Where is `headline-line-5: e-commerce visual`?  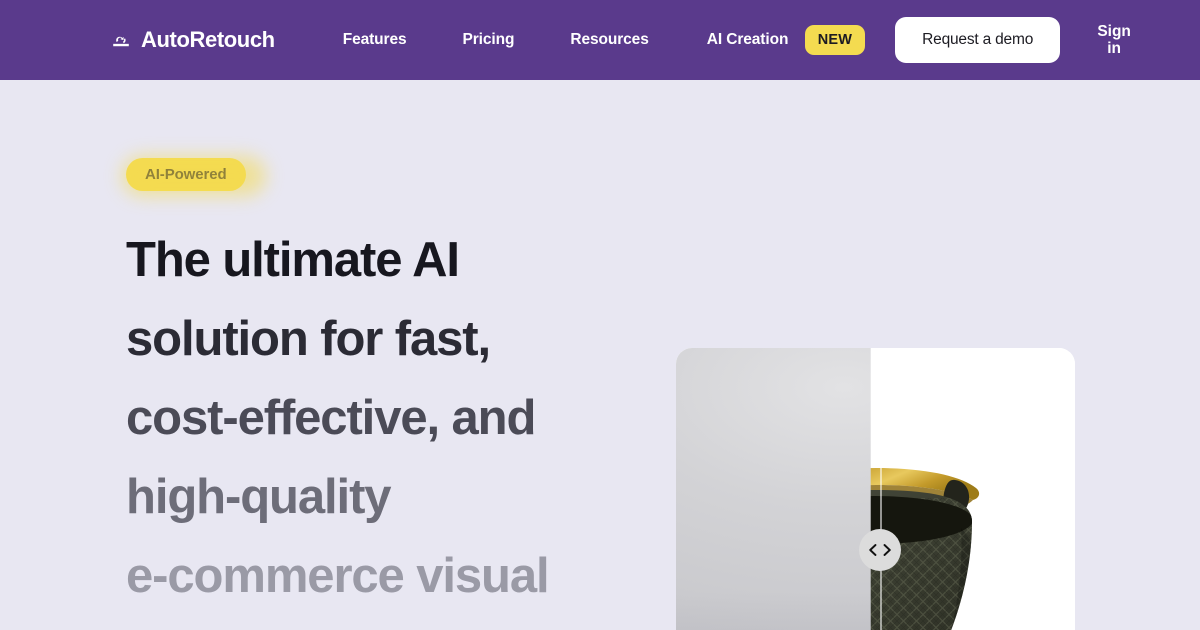
headline-line-5: e-commerce visual is located at coordinates (338, 575).